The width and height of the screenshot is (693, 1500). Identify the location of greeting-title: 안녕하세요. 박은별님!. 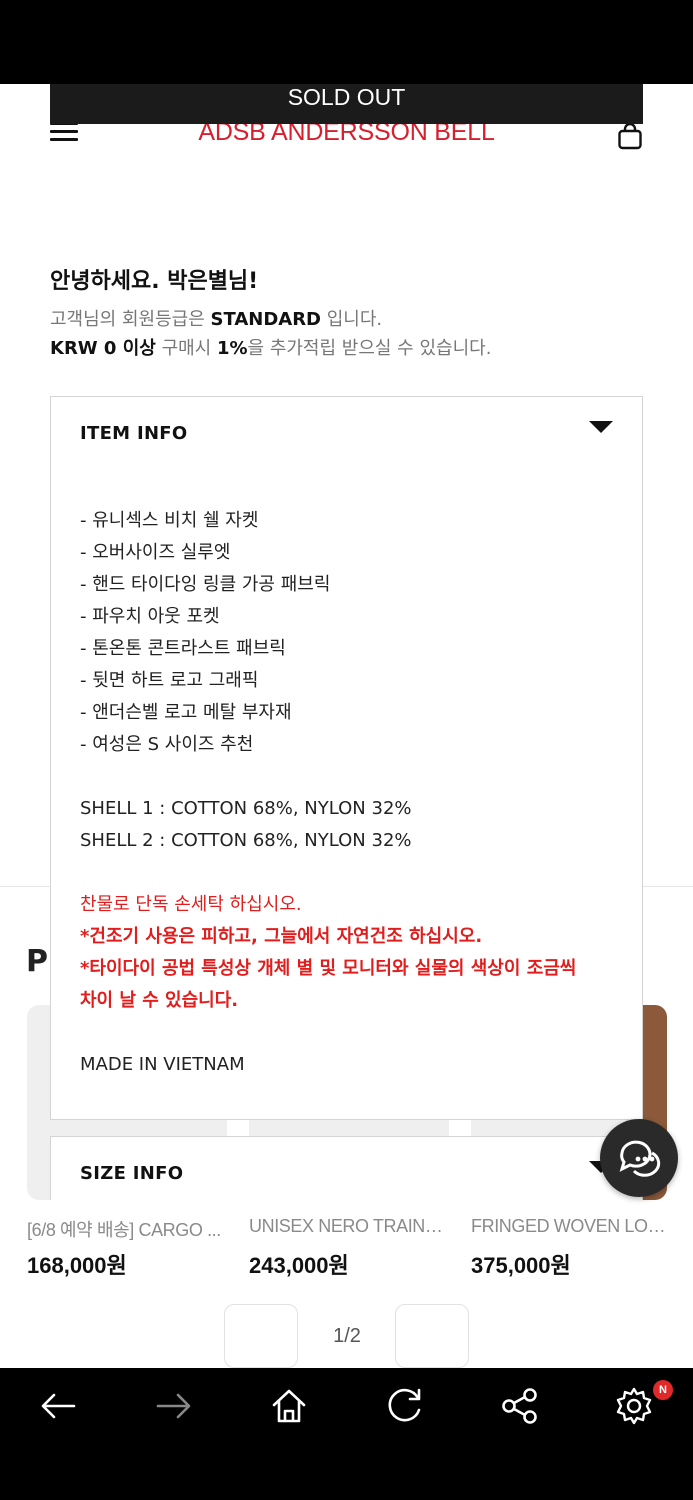
(154, 281).